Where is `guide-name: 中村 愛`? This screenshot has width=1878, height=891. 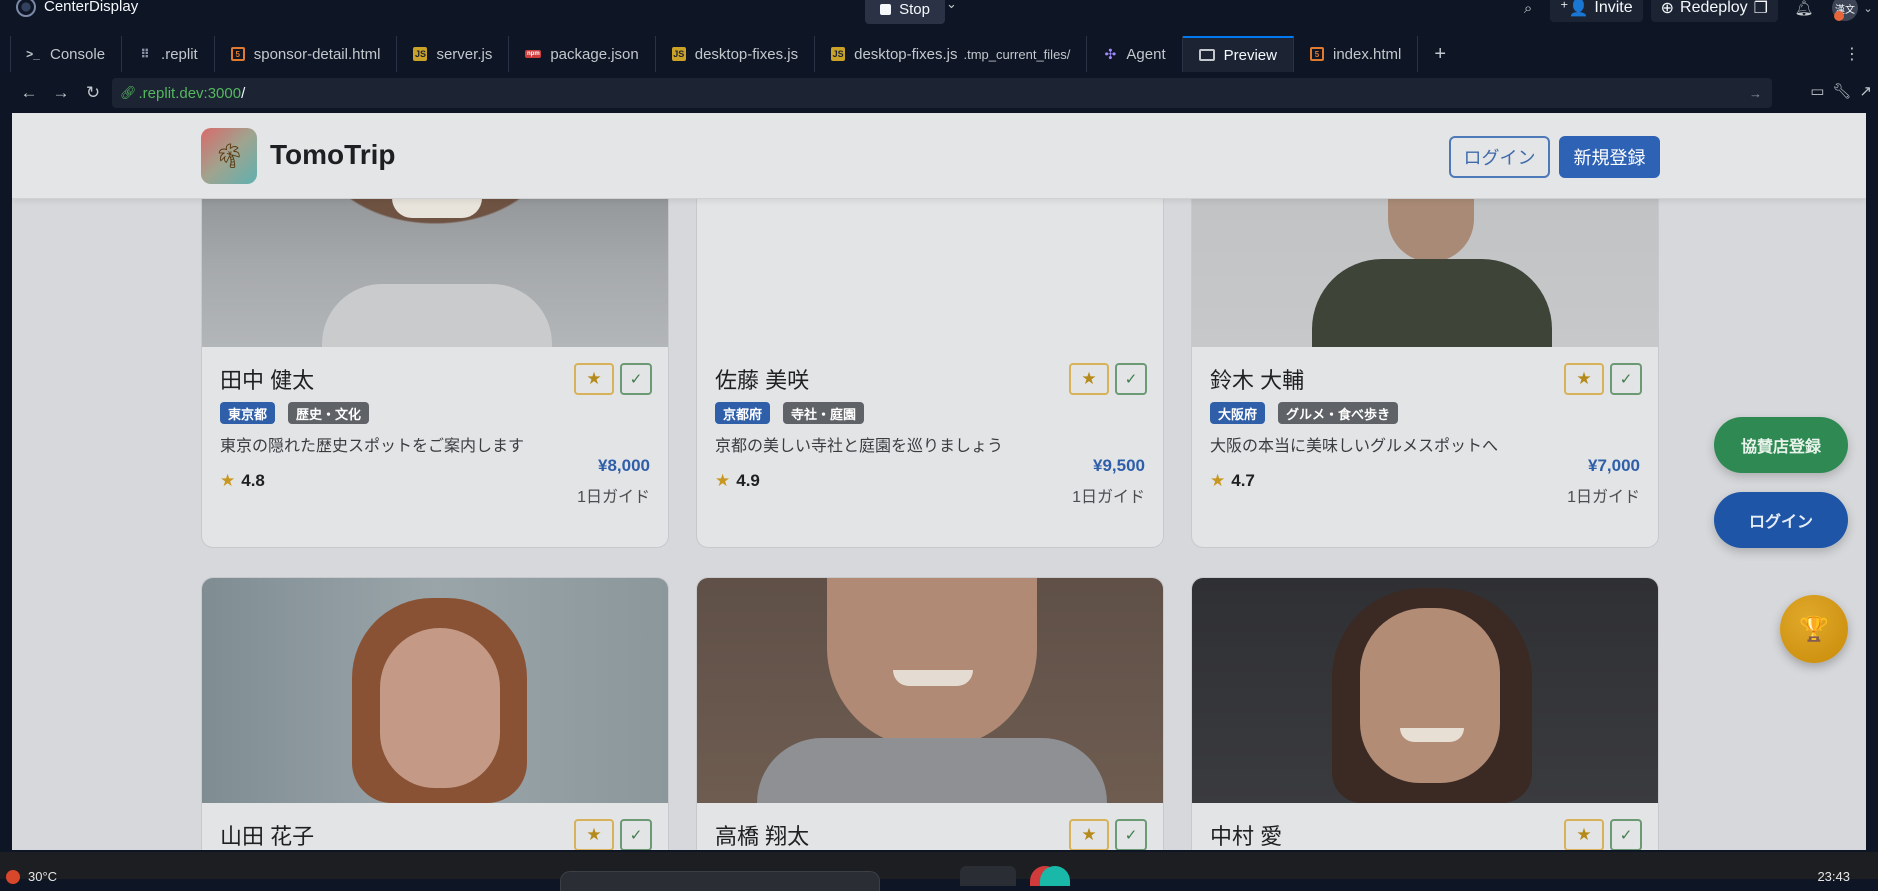
guide-name: 中村 愛 is located at coordinates (1246, 836).